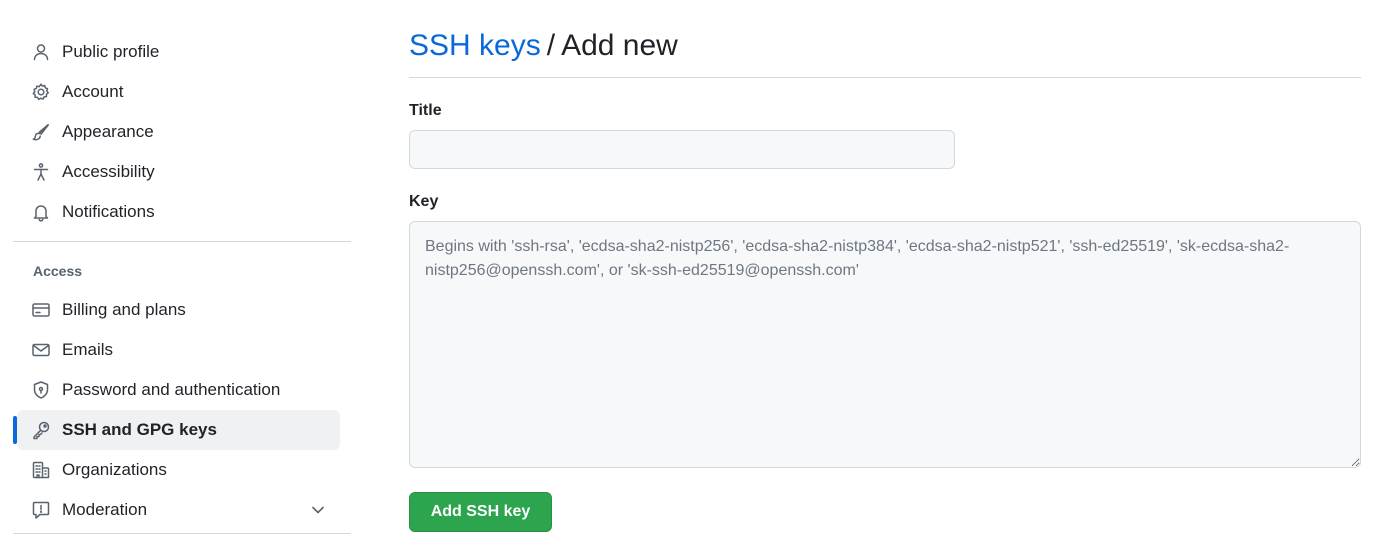 The width and height of the screenshot is (1398, 543). Describe the element at coordinates (108, 211) in the screenshot. I see `sidebar-item-label: Notifications` at that location.